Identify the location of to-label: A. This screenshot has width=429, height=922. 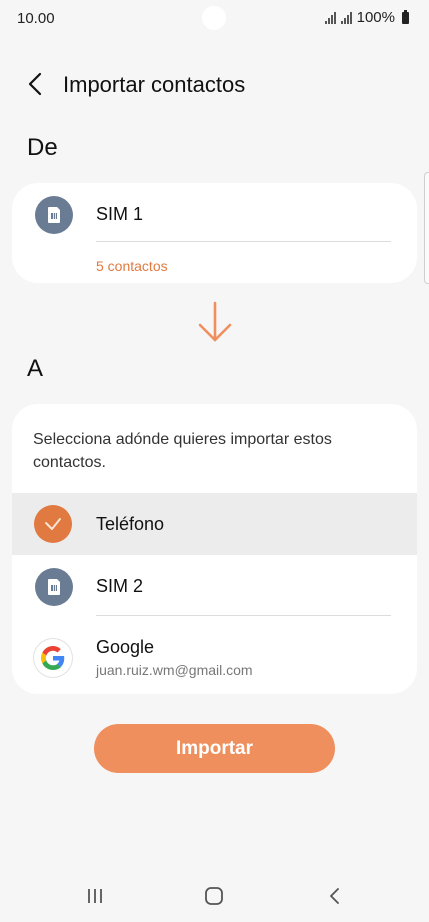
(35, 368).